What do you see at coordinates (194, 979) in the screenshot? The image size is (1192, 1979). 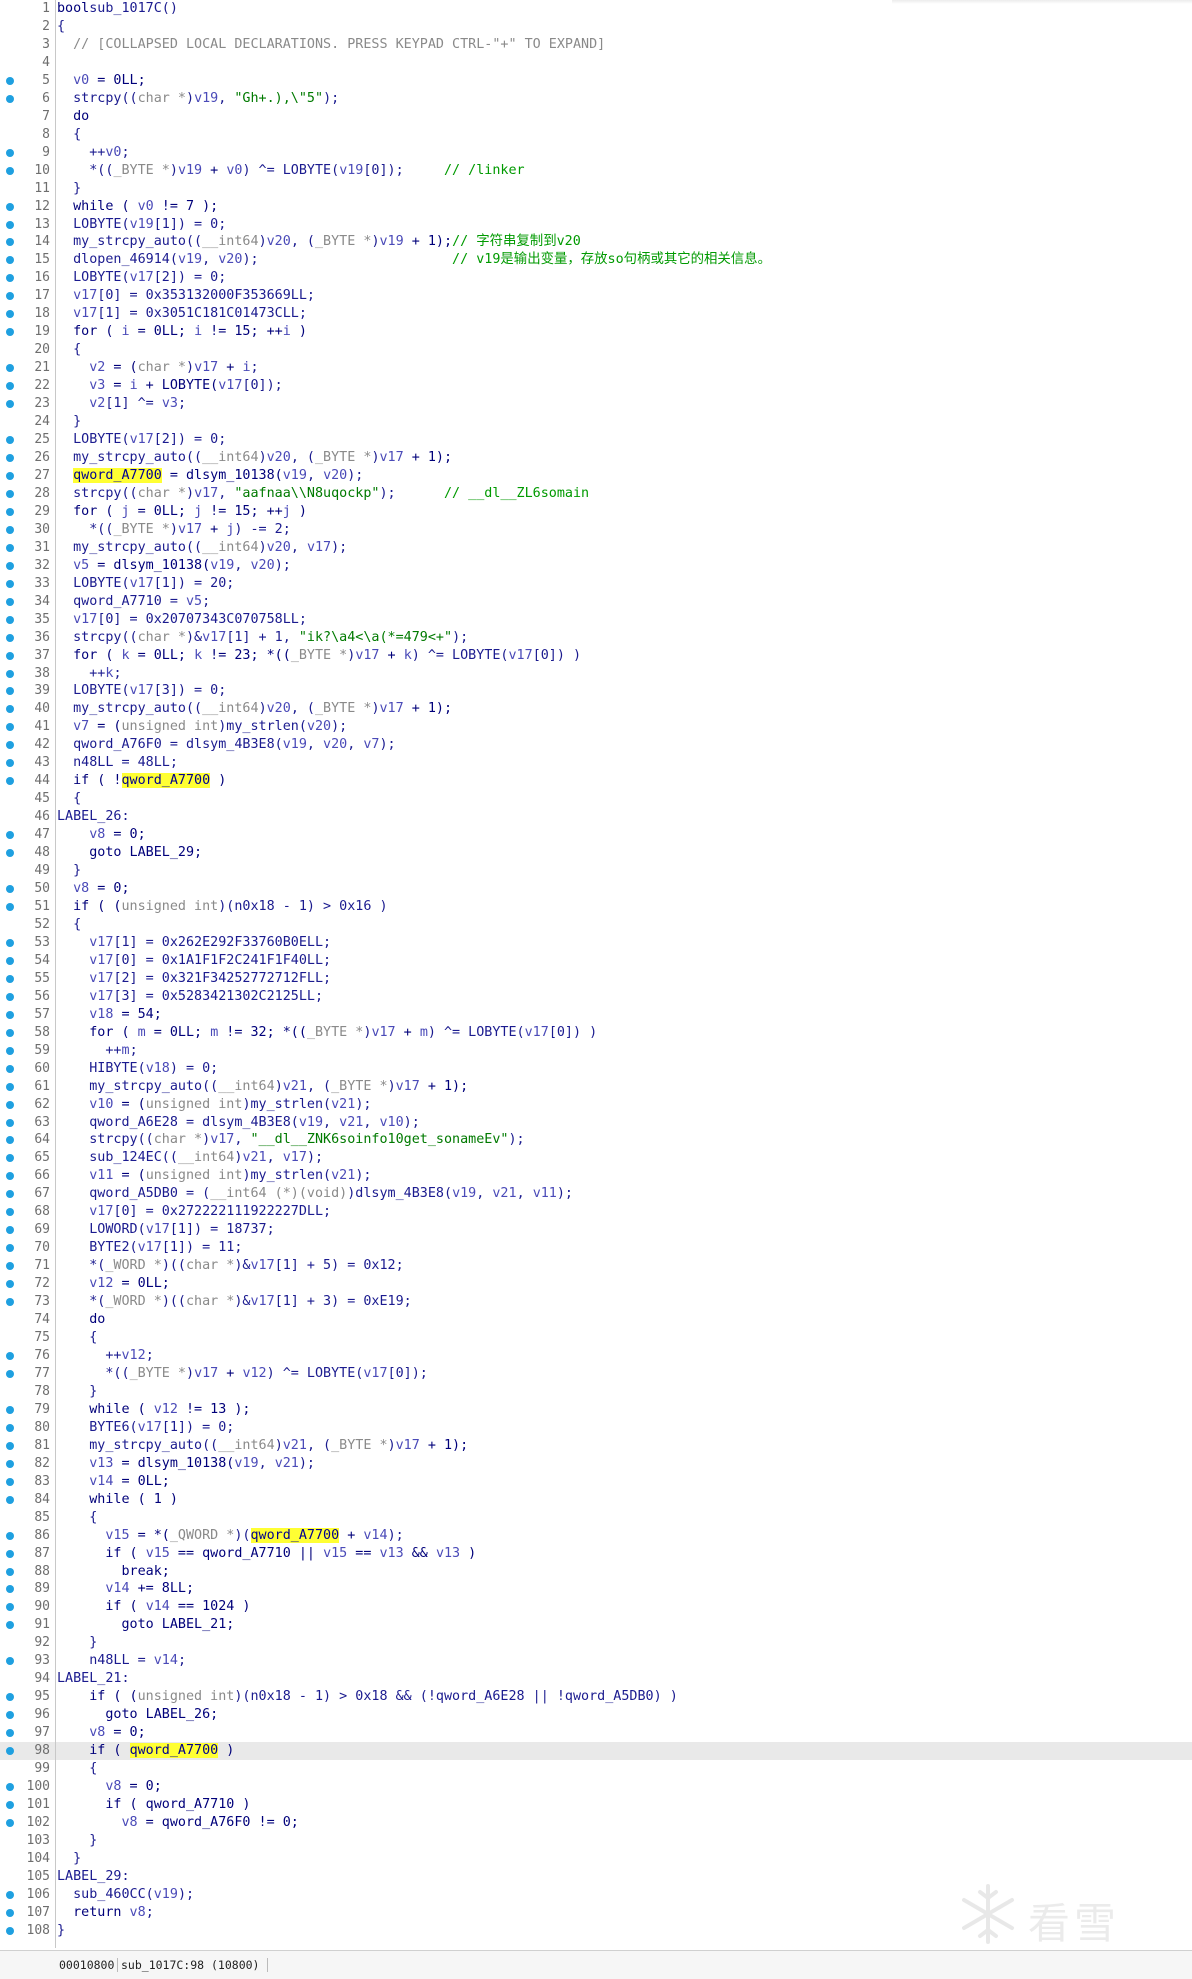 I see `code-text: v17[2] = 0x321F34252772712FLL;` at bounding box center [194, 979].